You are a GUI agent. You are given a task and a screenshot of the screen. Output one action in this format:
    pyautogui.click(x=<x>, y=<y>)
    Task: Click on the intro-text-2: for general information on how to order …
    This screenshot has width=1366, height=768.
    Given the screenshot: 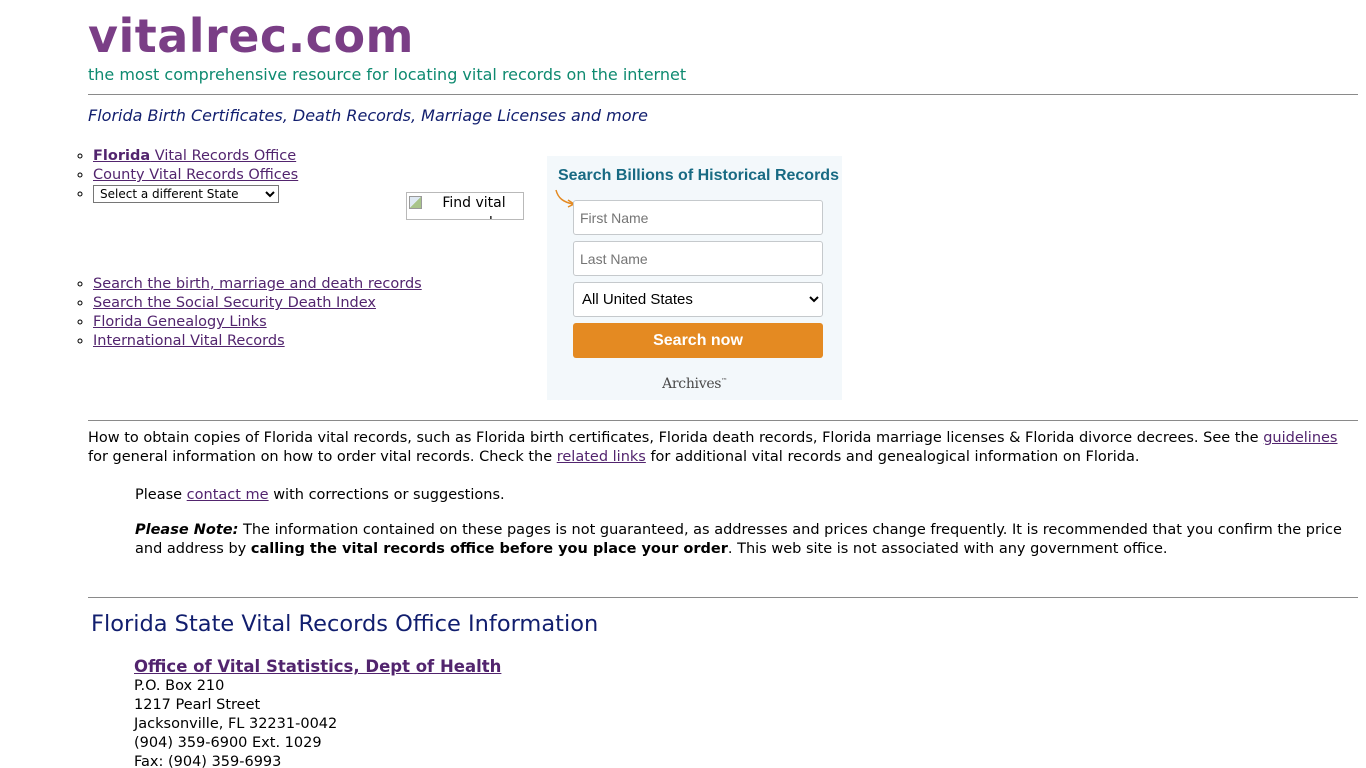 What is the action you would take?
    pyautogui.click(x=322, y=457)
    